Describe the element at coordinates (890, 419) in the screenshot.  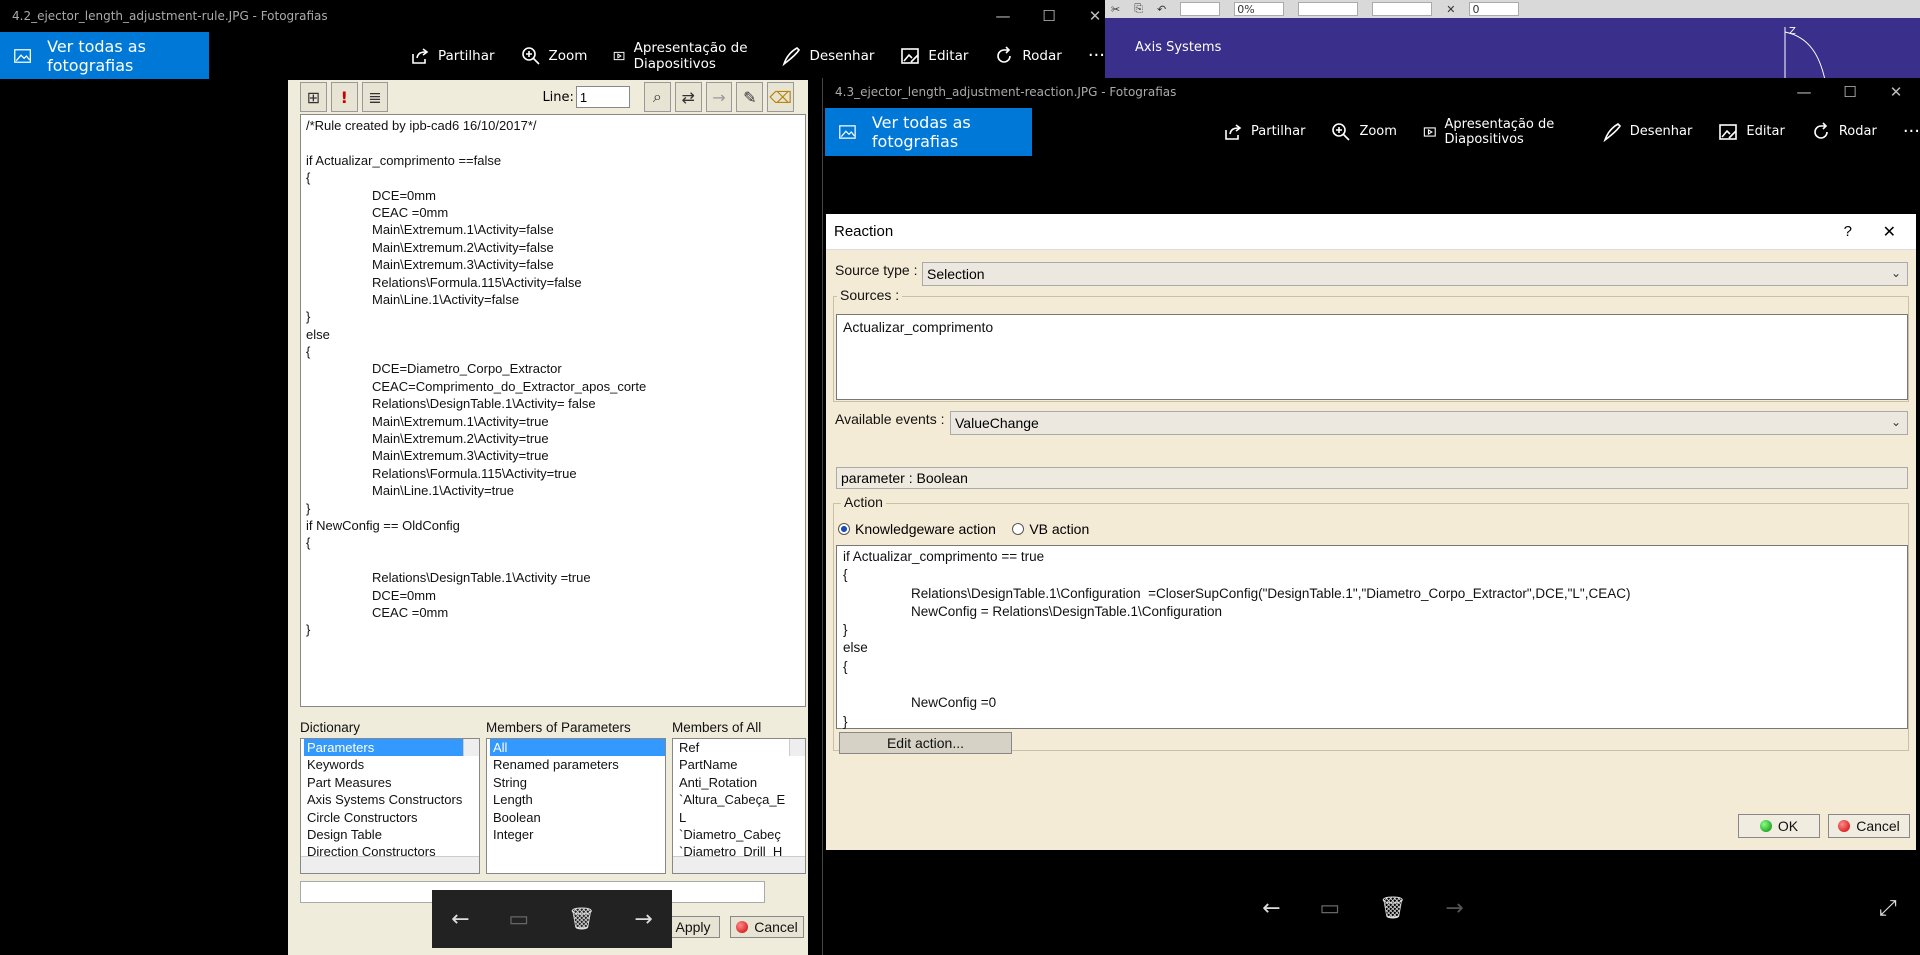
I see `events-label: Available events :` at that location.